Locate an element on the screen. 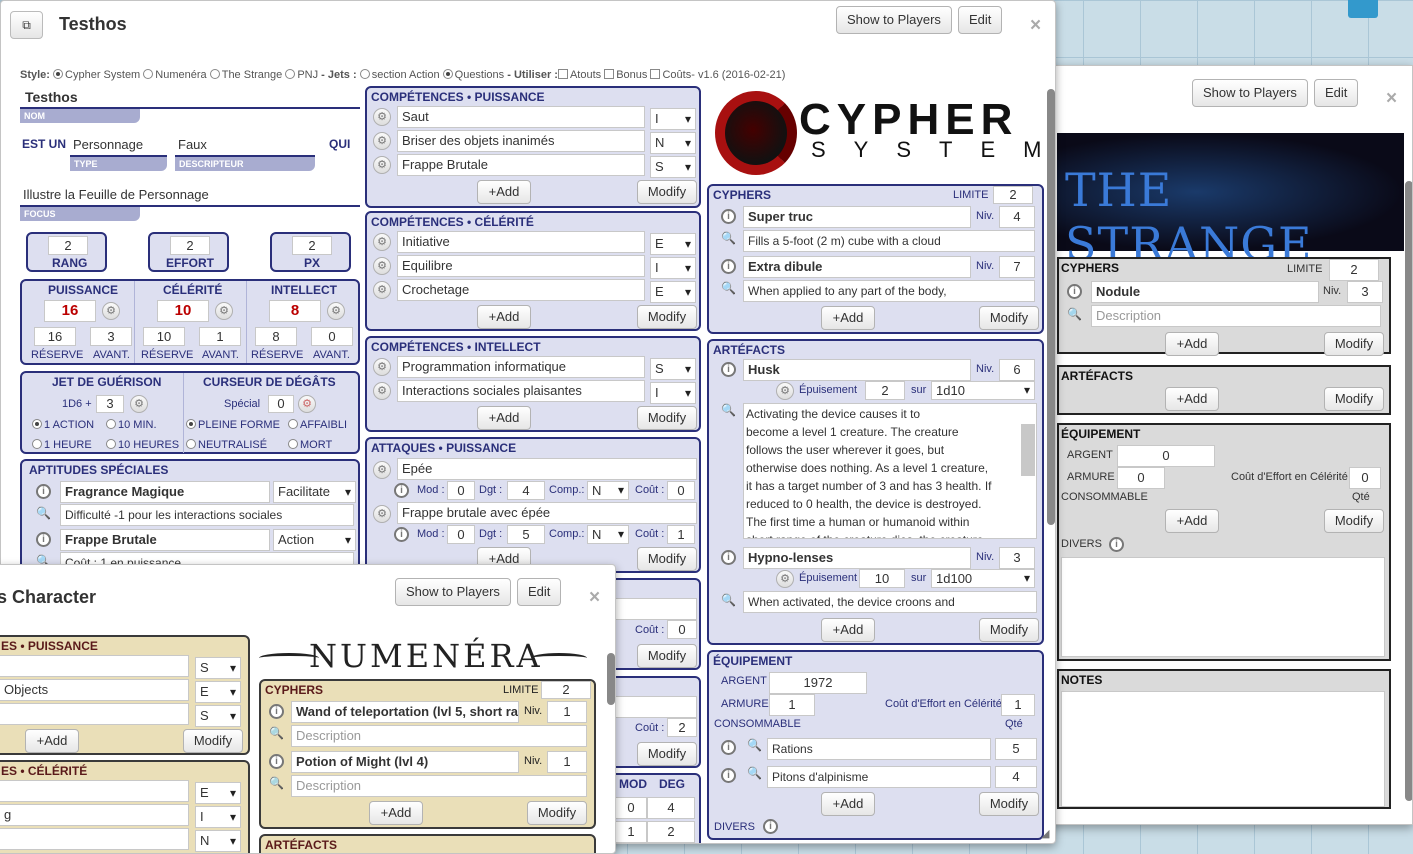  attack-dgt: 4 is located at coordinates (526, 490).